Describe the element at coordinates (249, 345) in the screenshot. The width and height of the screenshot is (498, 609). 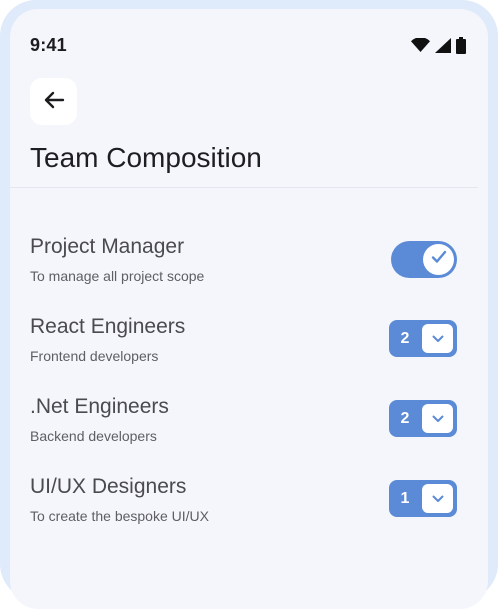
I see `role-row-react-engineers: React Engineers Frontend developers 2` at that location.